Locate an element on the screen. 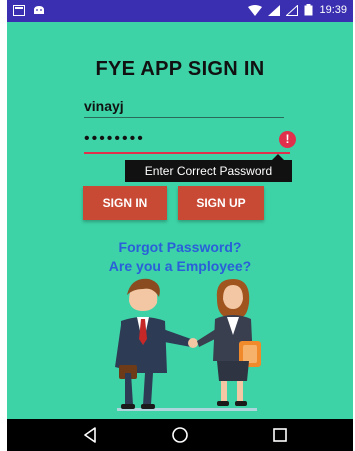 This screenshot has width=355, height=451. android-notification-icon is located at coordinates (39, 10).